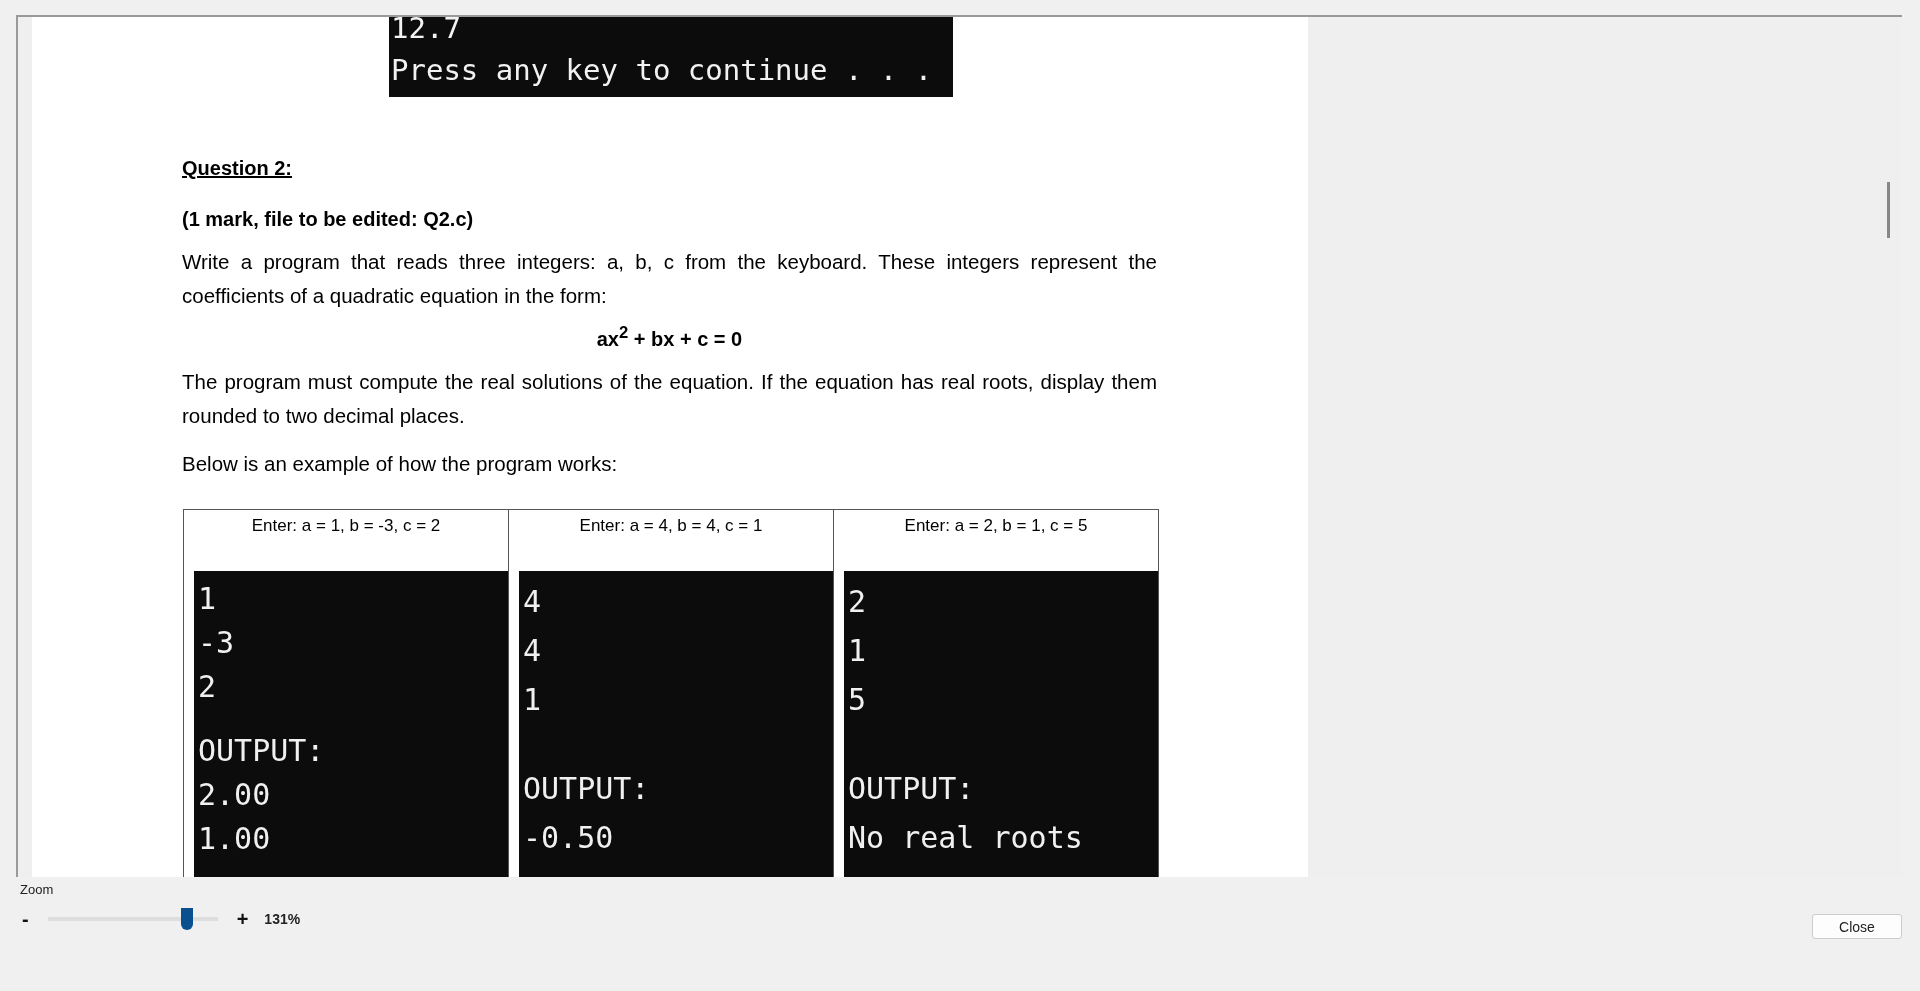 This screenshot has height=991, width=1920. What do you see at coordinates (186, 919) in the screenshot?
I see `slider-thumb` at bounding box center [186, 919].